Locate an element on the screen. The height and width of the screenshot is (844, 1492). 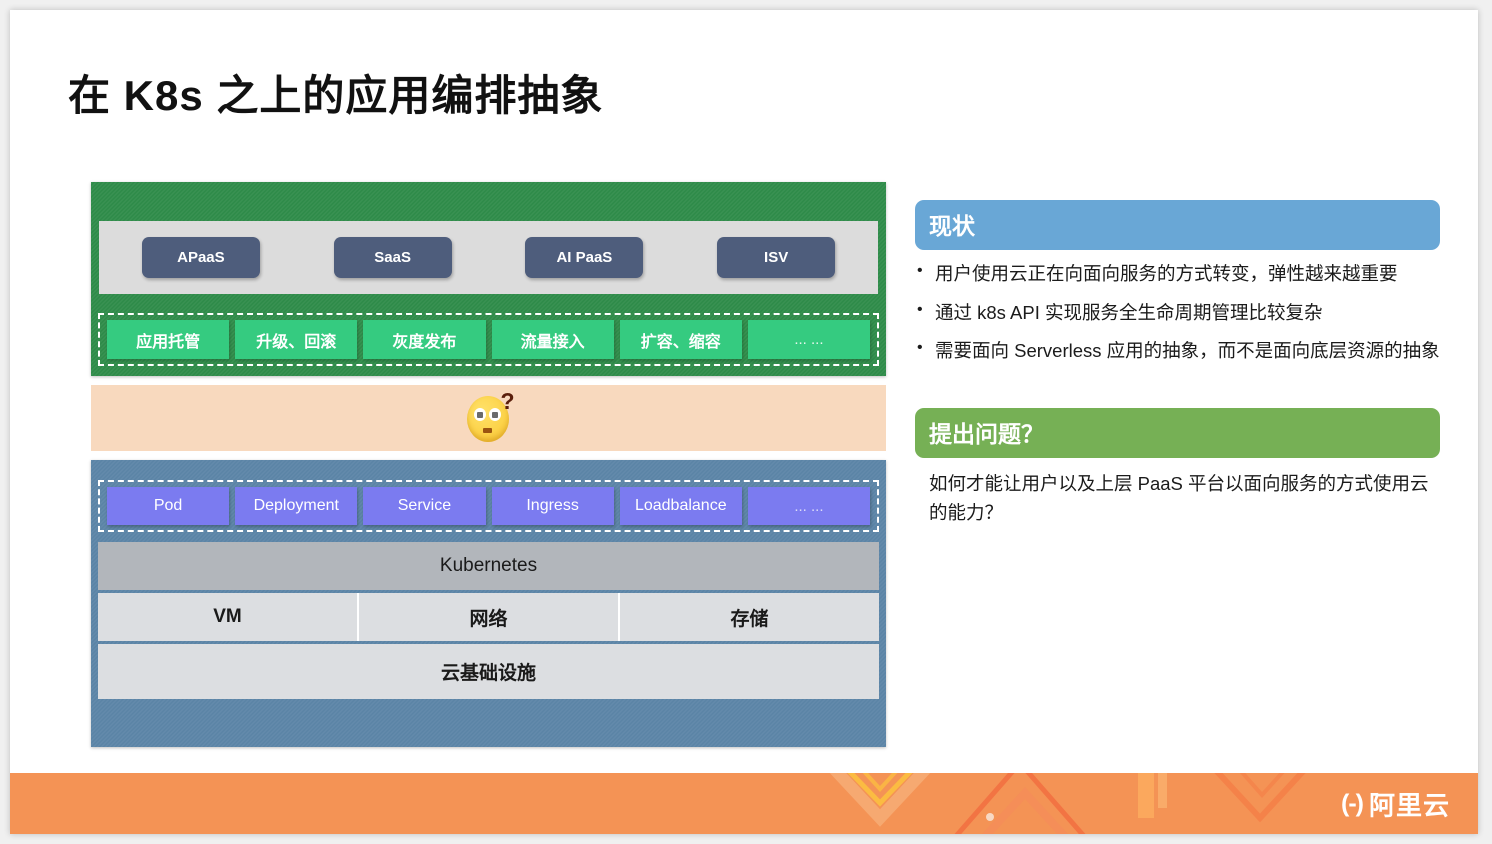
k8s-resource-deployment: Deployment is located at coordinates (296, 506).